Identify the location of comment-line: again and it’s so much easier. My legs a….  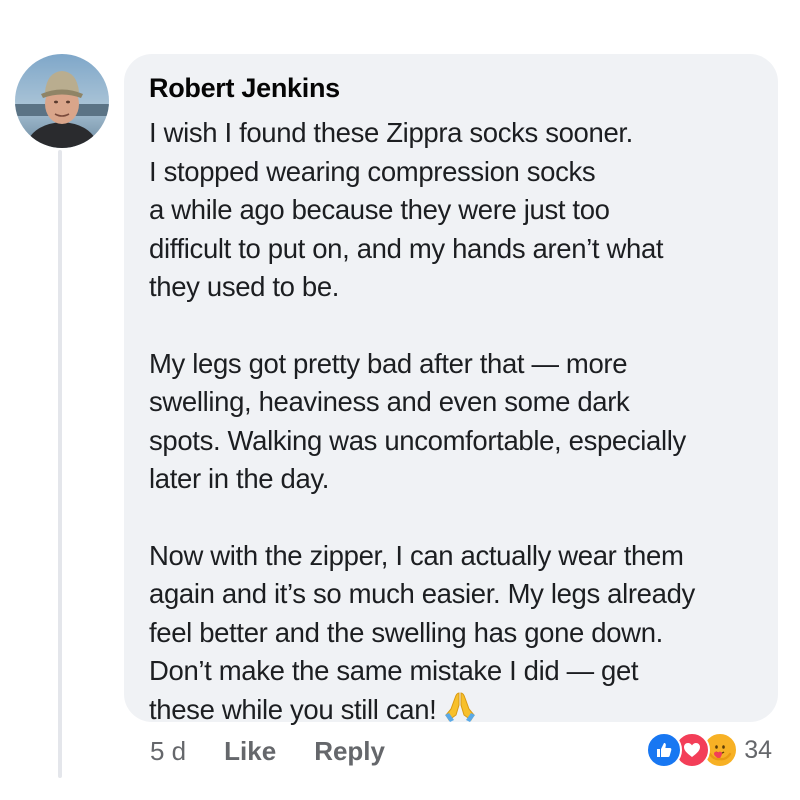
(422, 593).